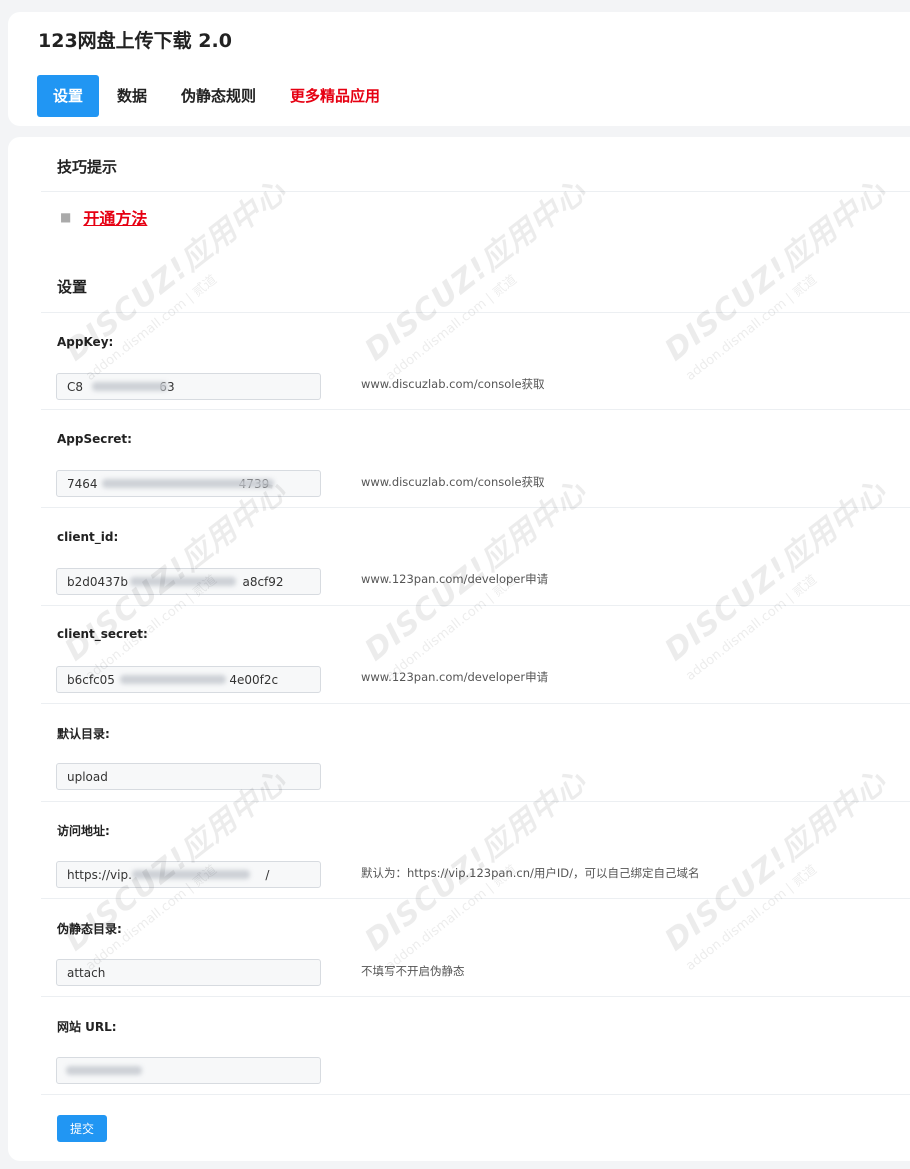 The width and height of the screenshot is (910, 1169). What do you see at coordinates (89, 929) in the screenshot?
I see `rewrite-dir-label: 伪静态目录:` at bounding box center [89, 929].